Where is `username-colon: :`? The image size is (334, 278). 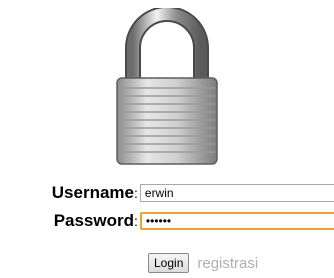
username-colon: : is located at coordinates (136, 193).